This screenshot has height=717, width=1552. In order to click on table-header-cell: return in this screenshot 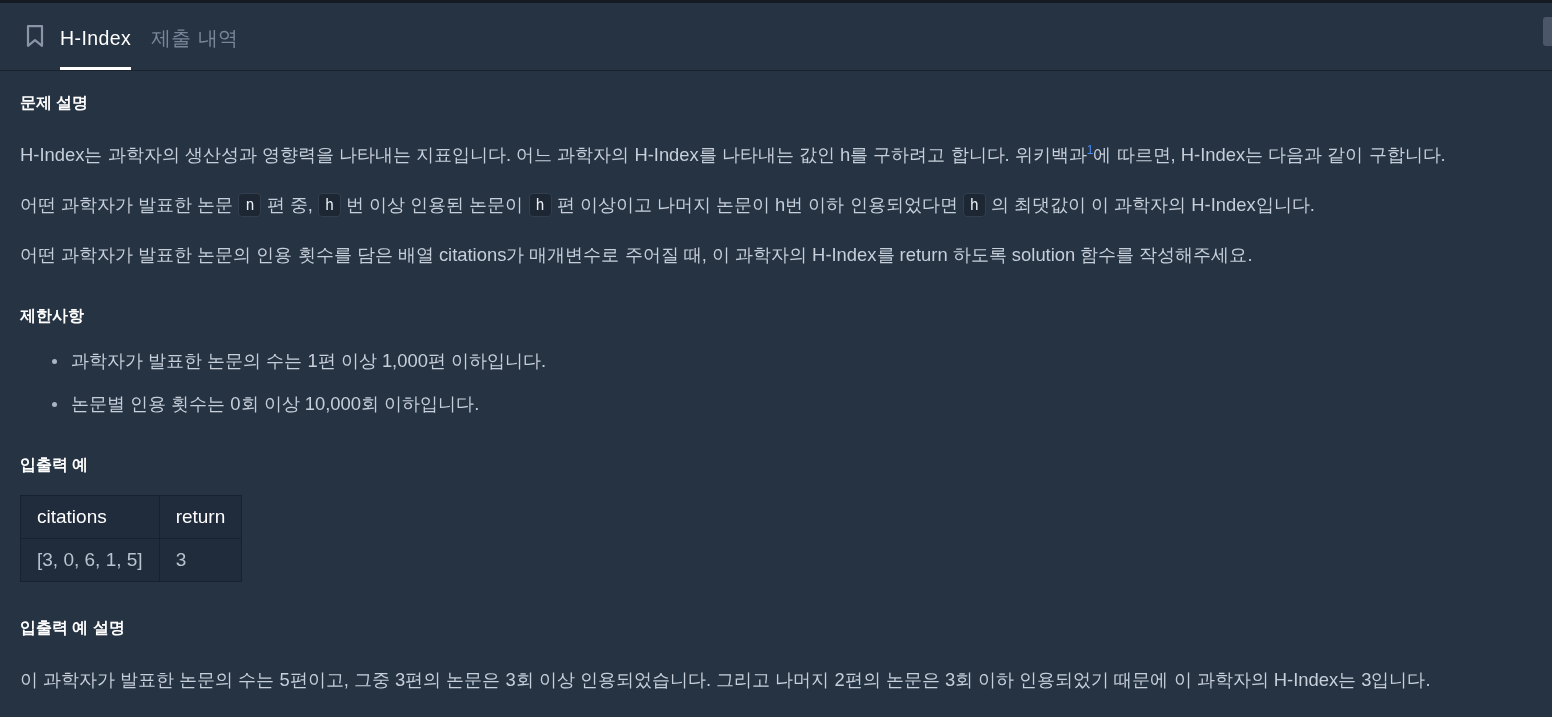, I will do `click(200, 517)`.